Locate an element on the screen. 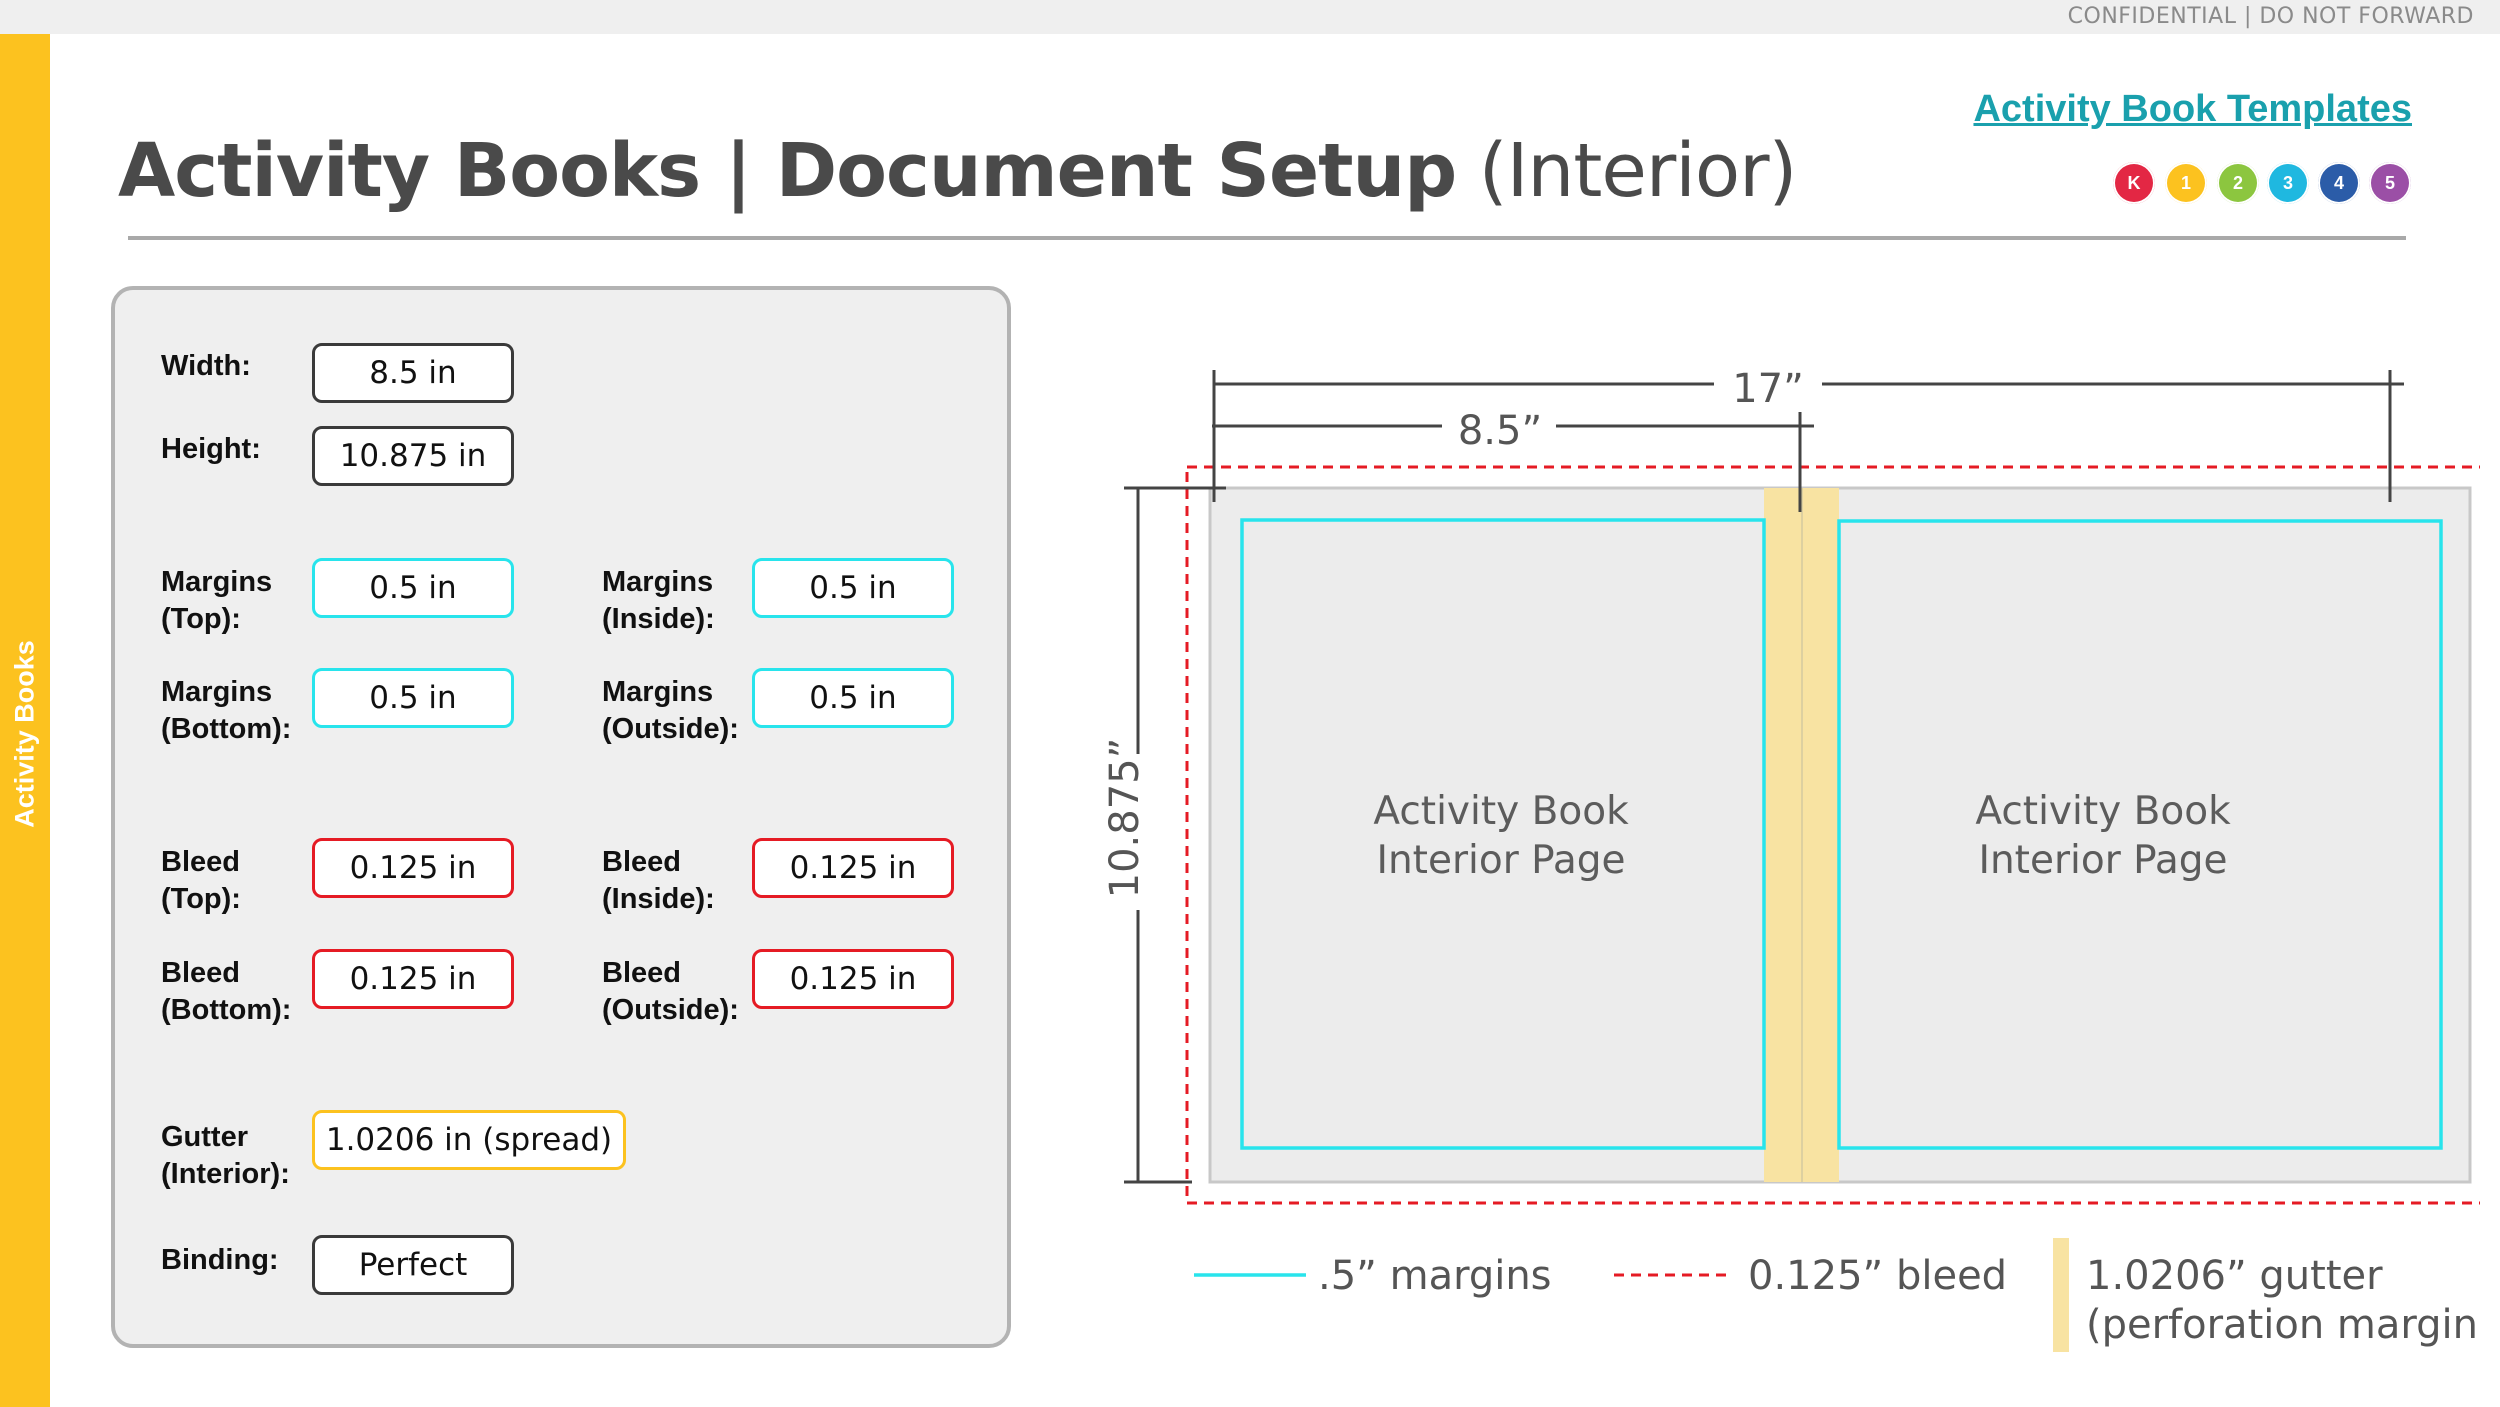 The image size is (2500, 1407). bleed-bottom-label: Bleed (Bottom): is located at coordinates (226, 991).